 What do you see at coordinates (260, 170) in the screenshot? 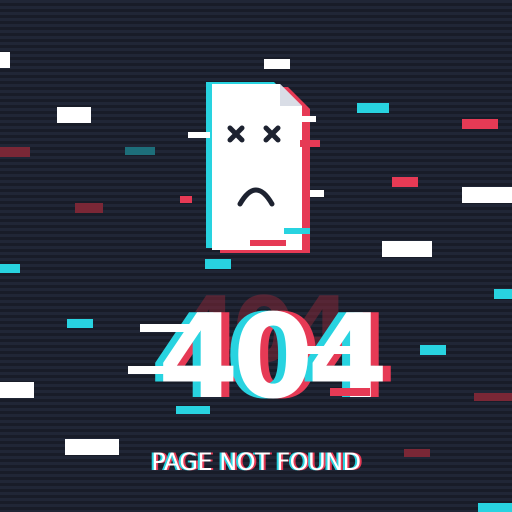
I see `sad-document-icon` at bounding box center [260, 170].